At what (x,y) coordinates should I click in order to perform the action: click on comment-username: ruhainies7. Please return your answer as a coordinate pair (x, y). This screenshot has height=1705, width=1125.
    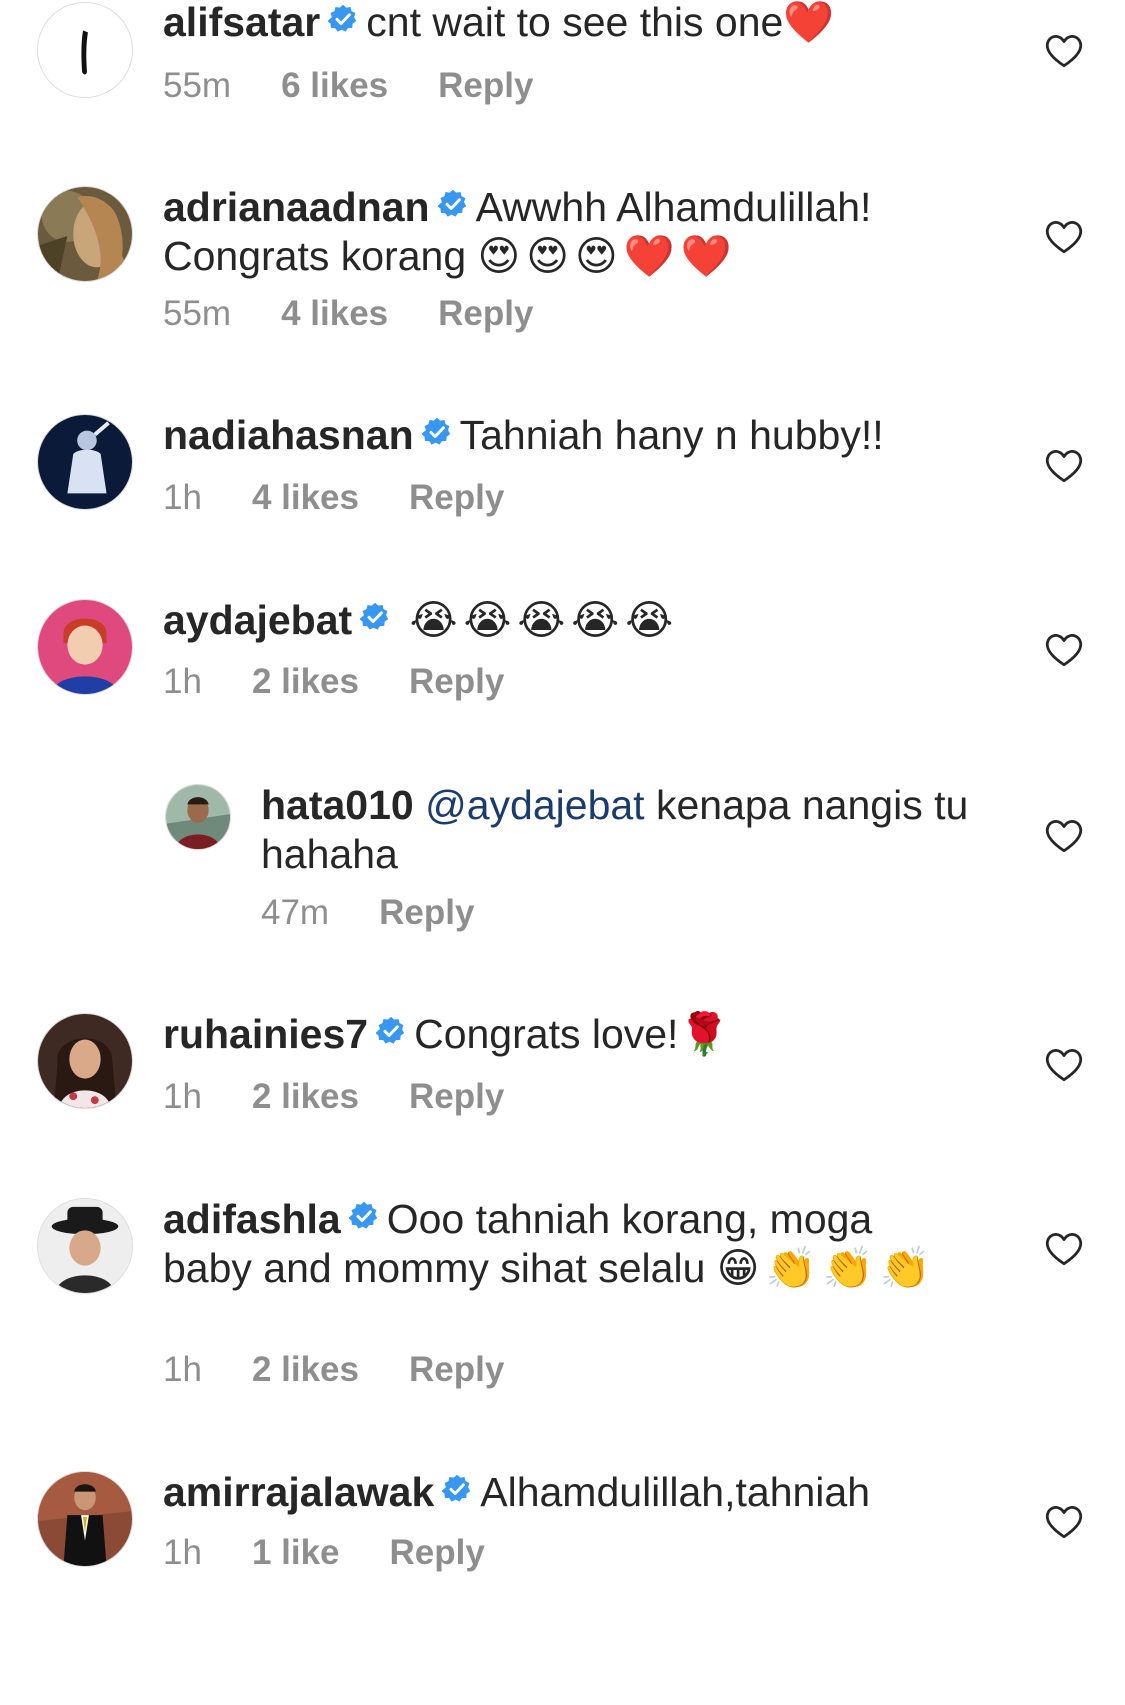
    Looking at the image, I should click on (265, 1034).